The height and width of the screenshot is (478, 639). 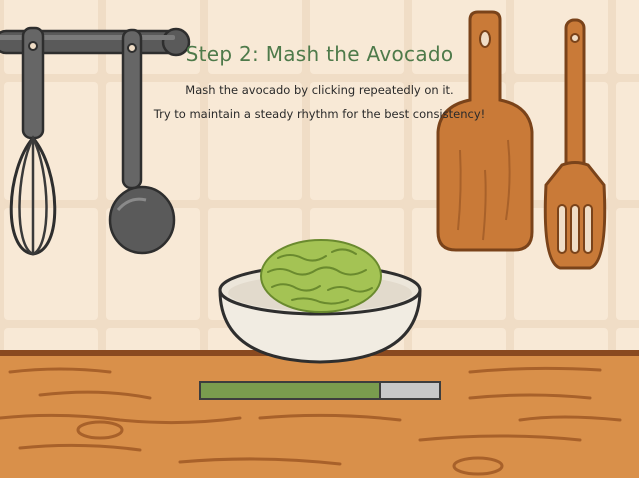 I want to click on mash-progress-bar, so click(x=320, y=390).